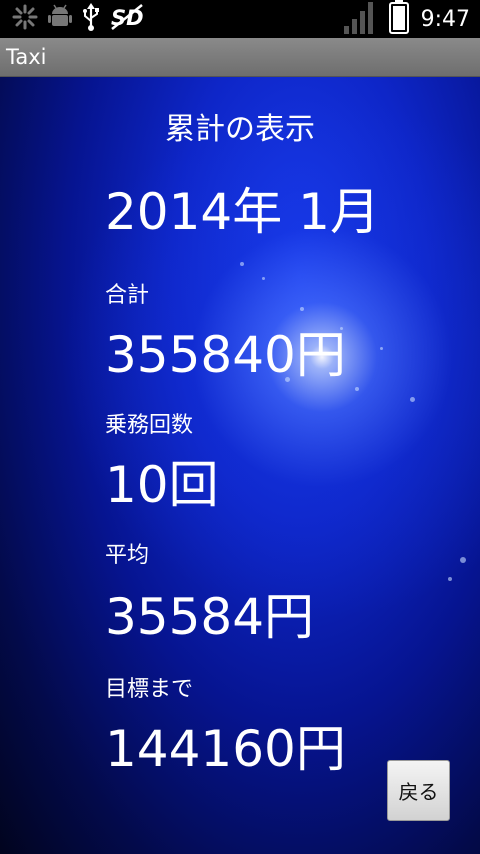 This screenshot has width=480, height=854. Describe the element at coordinates (60, 19) in the screenshot. I see `android-debug-icon` at that location.